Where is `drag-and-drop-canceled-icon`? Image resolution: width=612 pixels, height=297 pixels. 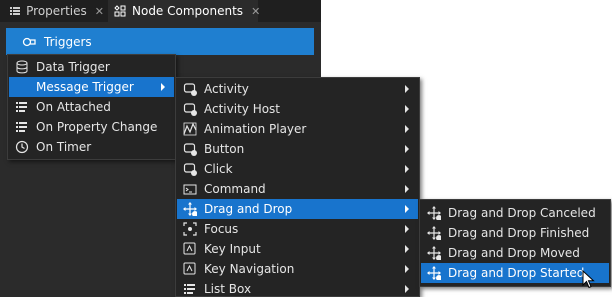
drag-and-drop-canceled-icon is located at coordinates (434, 213).